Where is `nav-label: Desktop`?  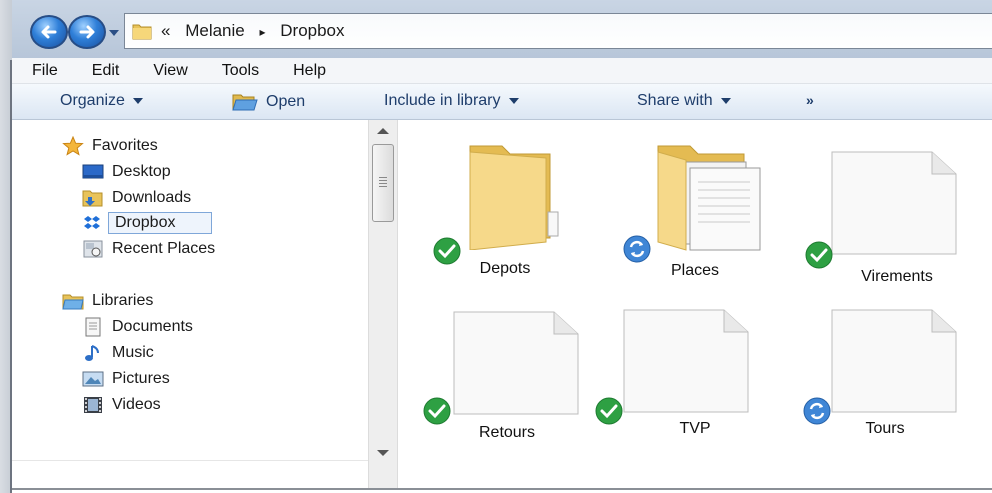
nav-label: Desktop is located at coordinates (141, 171).